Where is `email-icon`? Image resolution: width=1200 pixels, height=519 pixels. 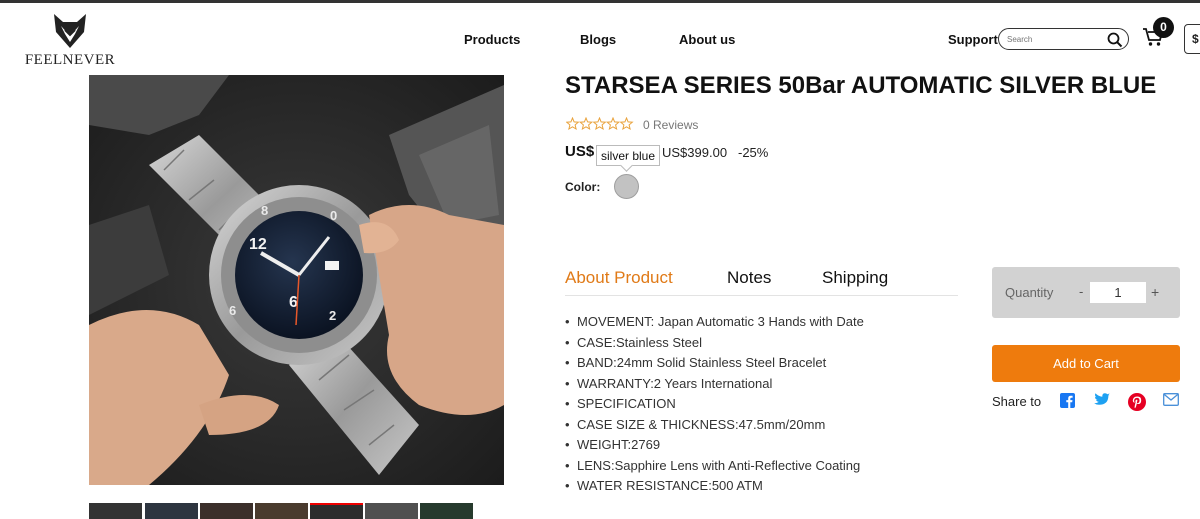 email-icon is located at coordinates (1171, 399).